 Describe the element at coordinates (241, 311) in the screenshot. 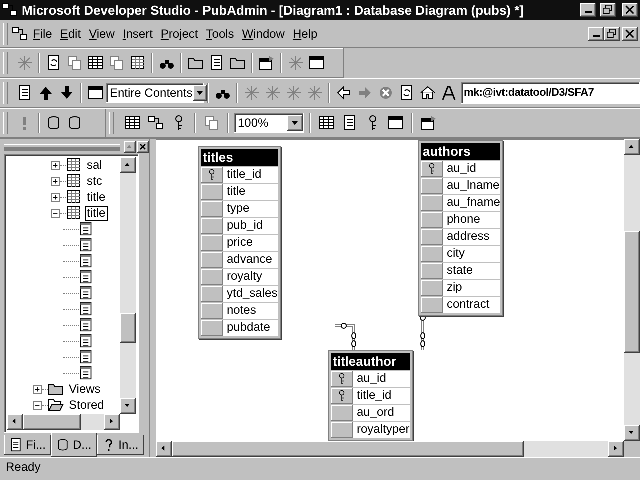

I see `column-name: notes` at that location.